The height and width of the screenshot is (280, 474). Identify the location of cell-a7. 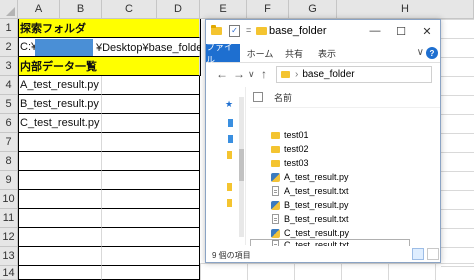
(60, 142).